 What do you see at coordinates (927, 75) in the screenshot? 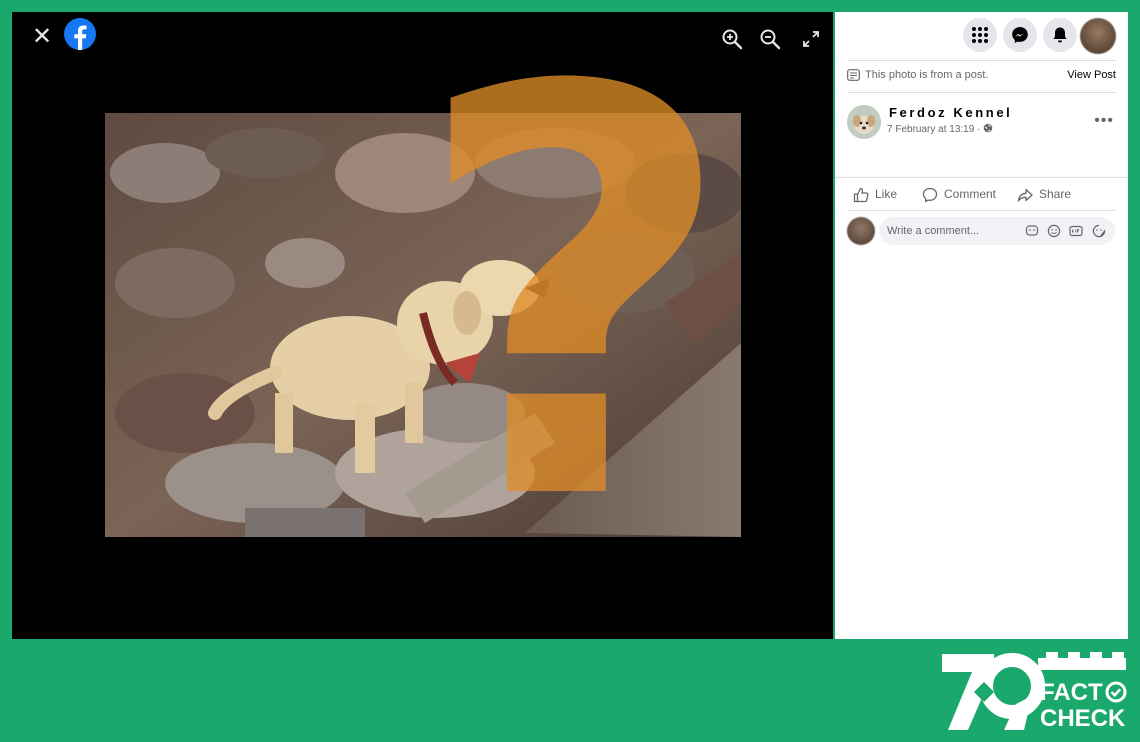
I see `from-post-text: This photo is from a post.` at bounding box center [927, 75].